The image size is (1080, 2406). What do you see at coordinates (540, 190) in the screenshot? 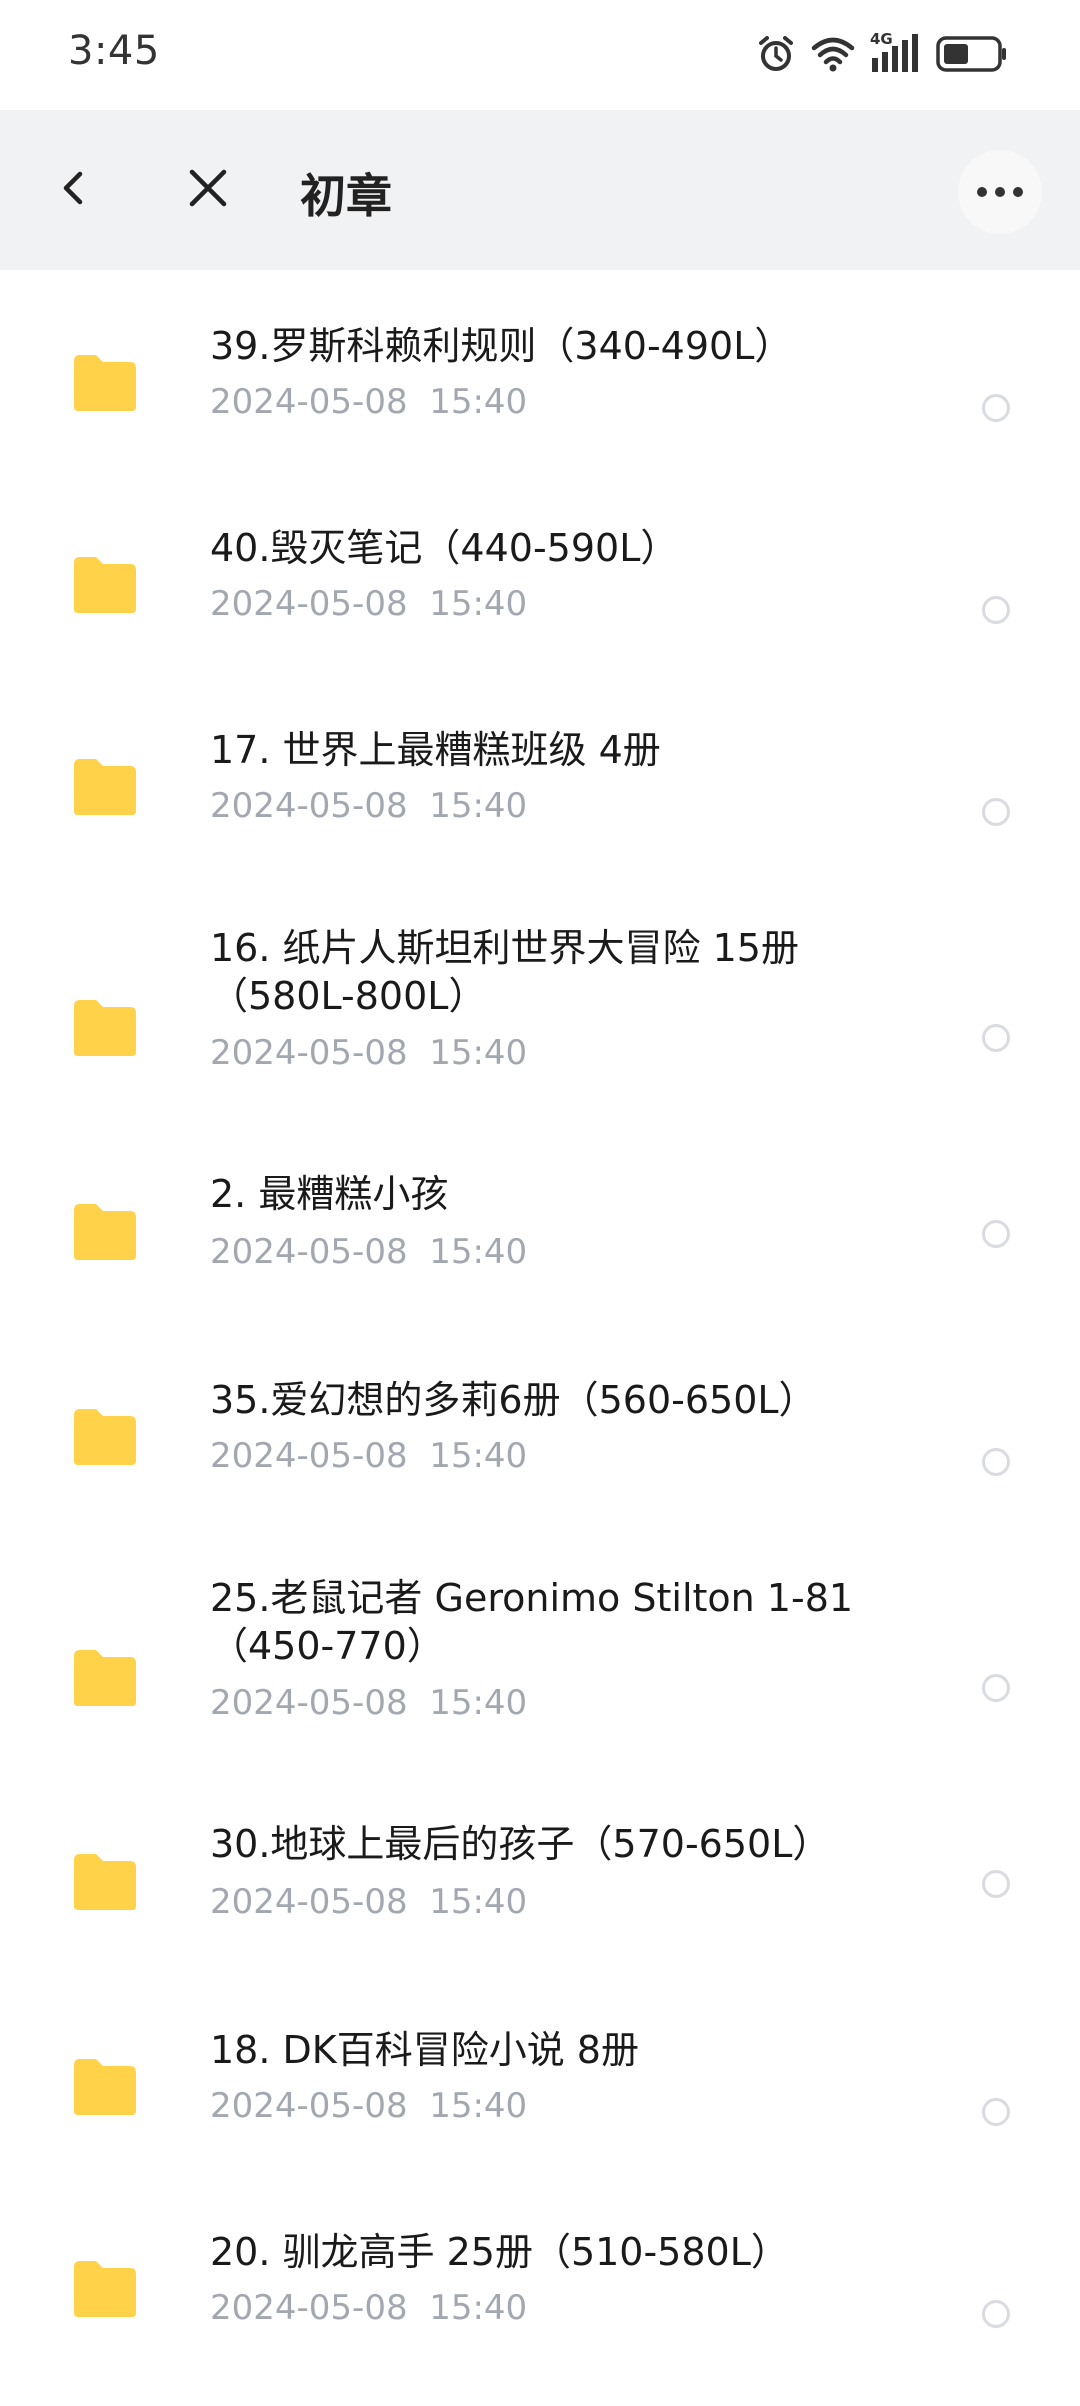
I see `app-bar: 初章` at bounding box center [540, 190].